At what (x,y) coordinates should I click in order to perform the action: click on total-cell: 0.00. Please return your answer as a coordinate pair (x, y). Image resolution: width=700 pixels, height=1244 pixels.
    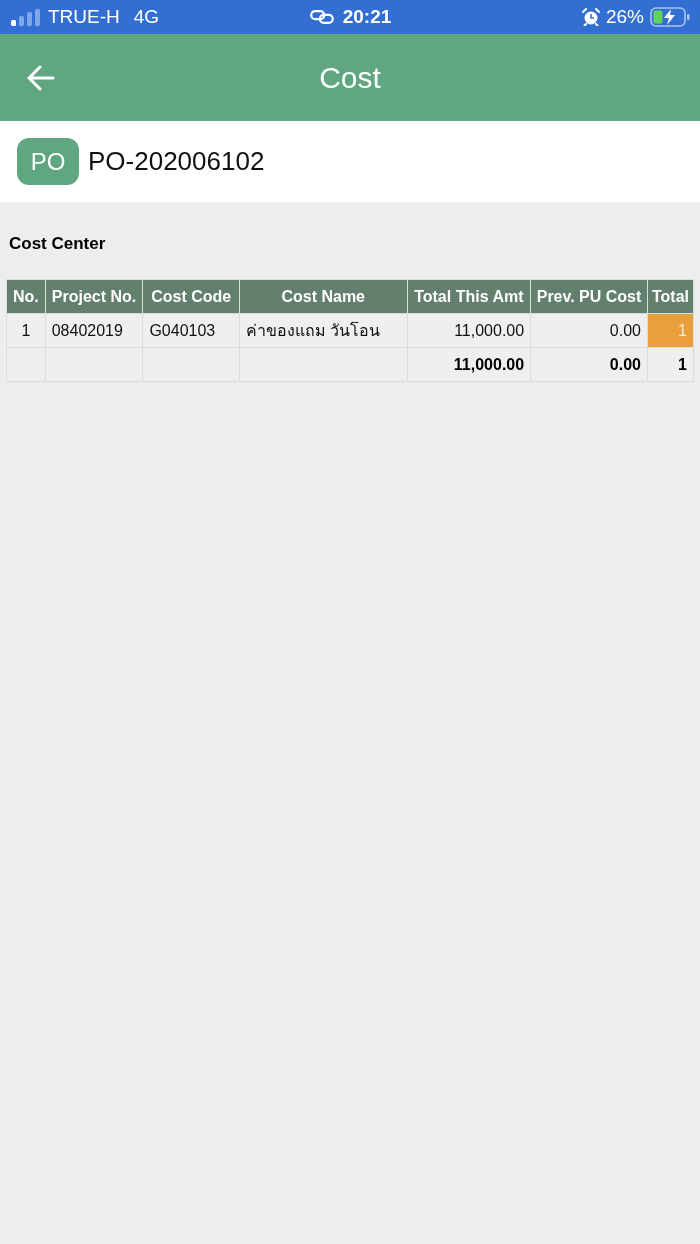
    Looking at the image, I should click on (589, 364).